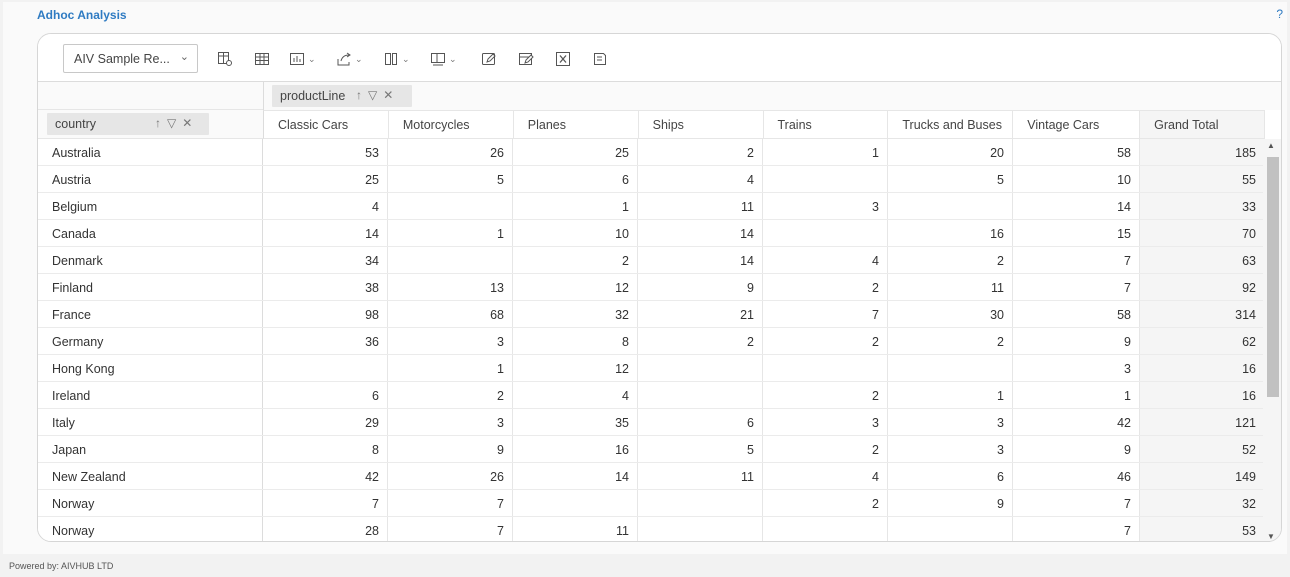 Image resolution: width=1290 pixels, height=577 pixels. I want to click on table-cell: 21, so click(700, 314).